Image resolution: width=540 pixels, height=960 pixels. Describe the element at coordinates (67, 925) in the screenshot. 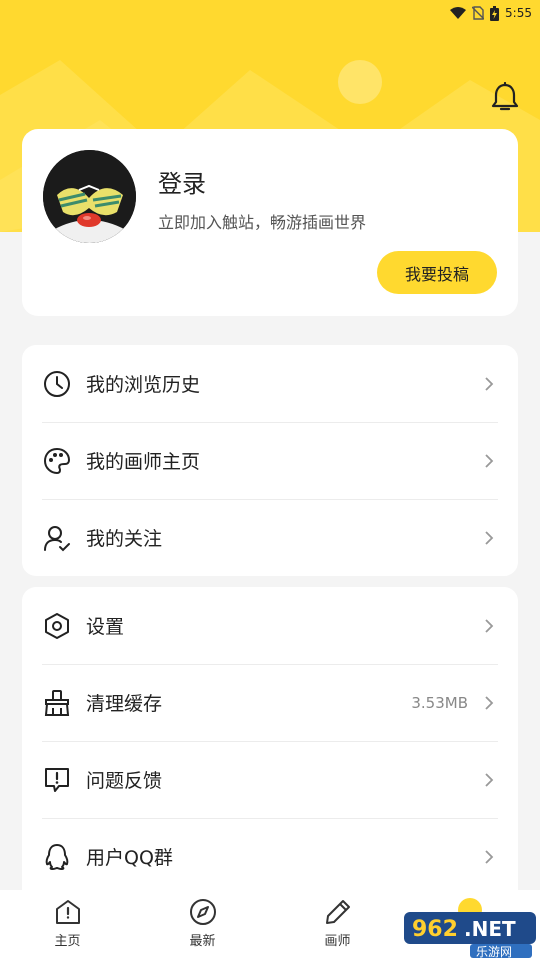

I see `tab-home: 主页` at that location.